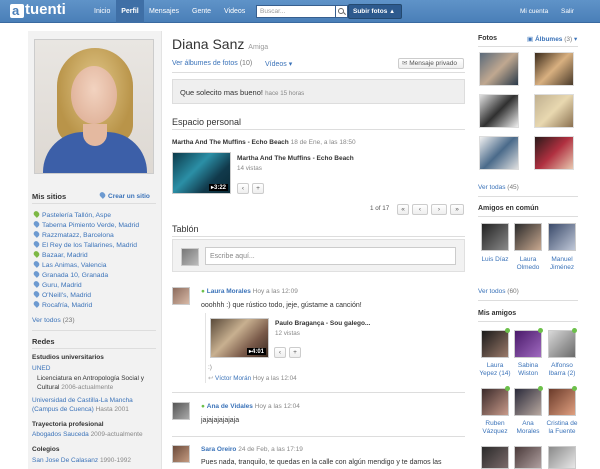 This screenshot has width=600, height=469. Describe the element at coordinates (82, 400) in the screenshot. I see `uni-link: Universidad de Castilla-La Mancha` at that location.